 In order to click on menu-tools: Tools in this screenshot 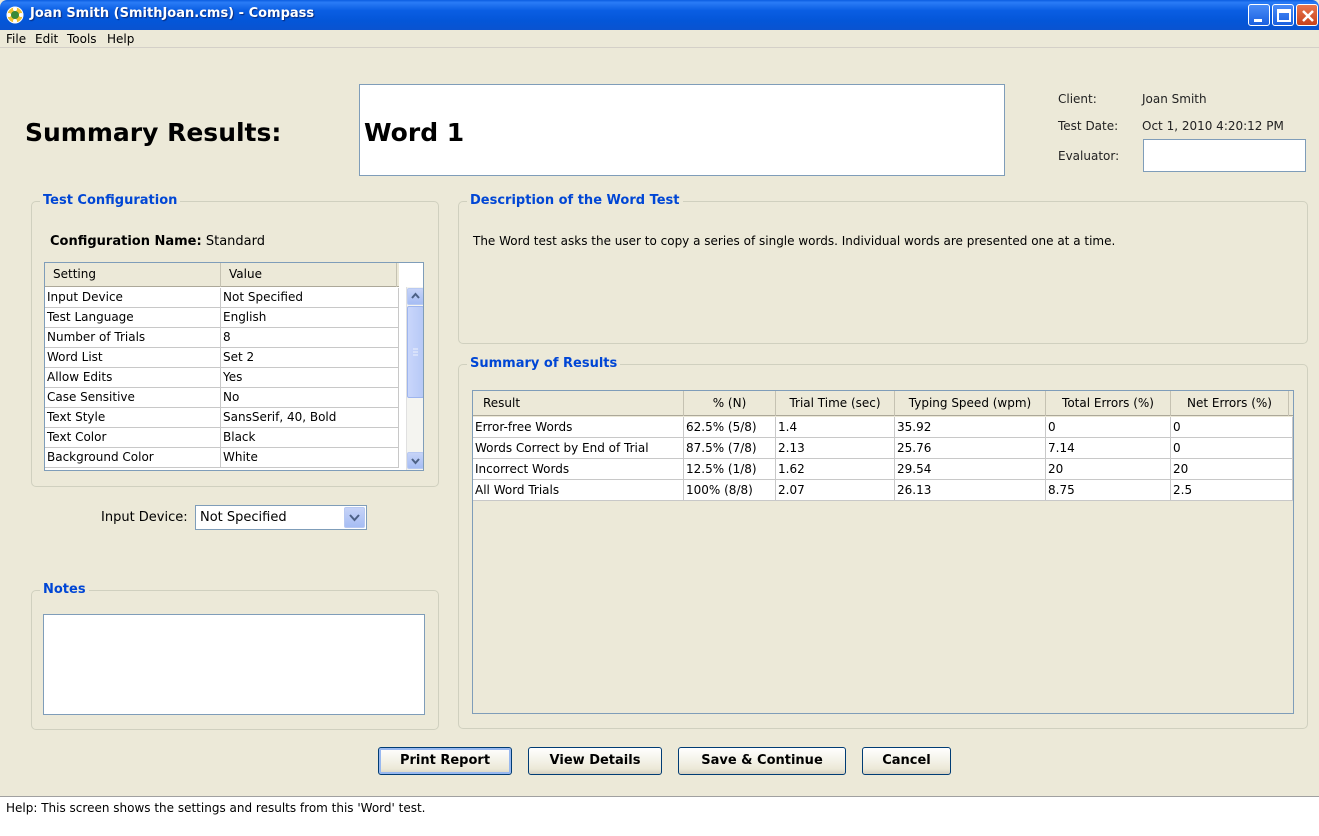, I will do `click(82, 39)`.